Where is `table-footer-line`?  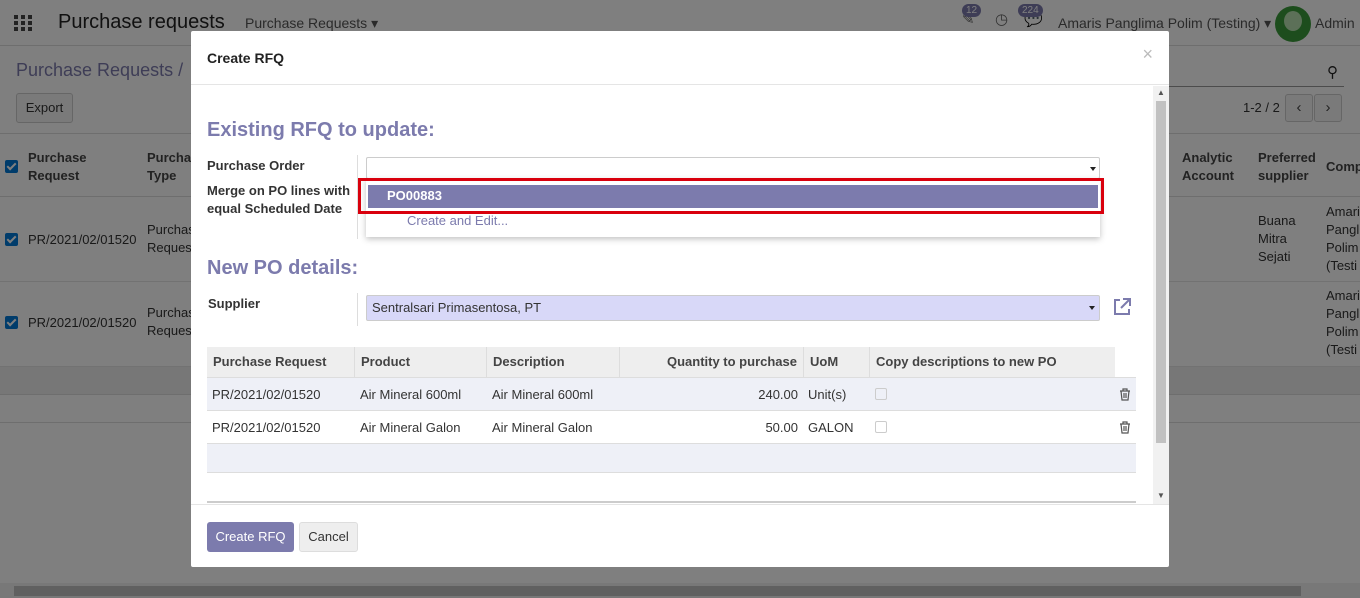 table-footer-line is located at coordinates (671, 502).